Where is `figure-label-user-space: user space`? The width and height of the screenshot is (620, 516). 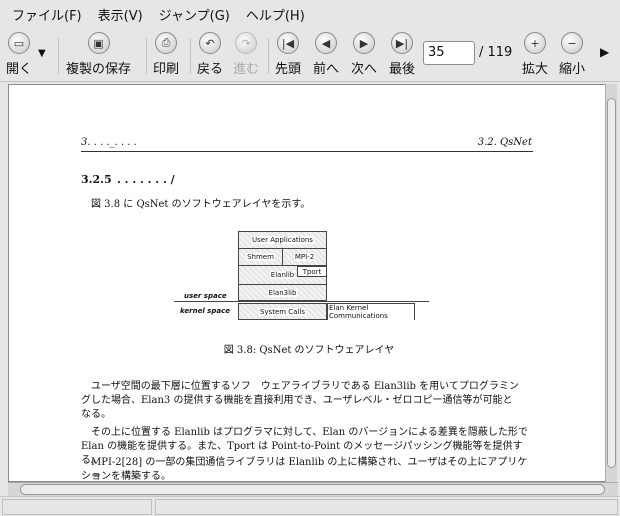 figure-label-user-space: user space is located at coordinates (205, 296).